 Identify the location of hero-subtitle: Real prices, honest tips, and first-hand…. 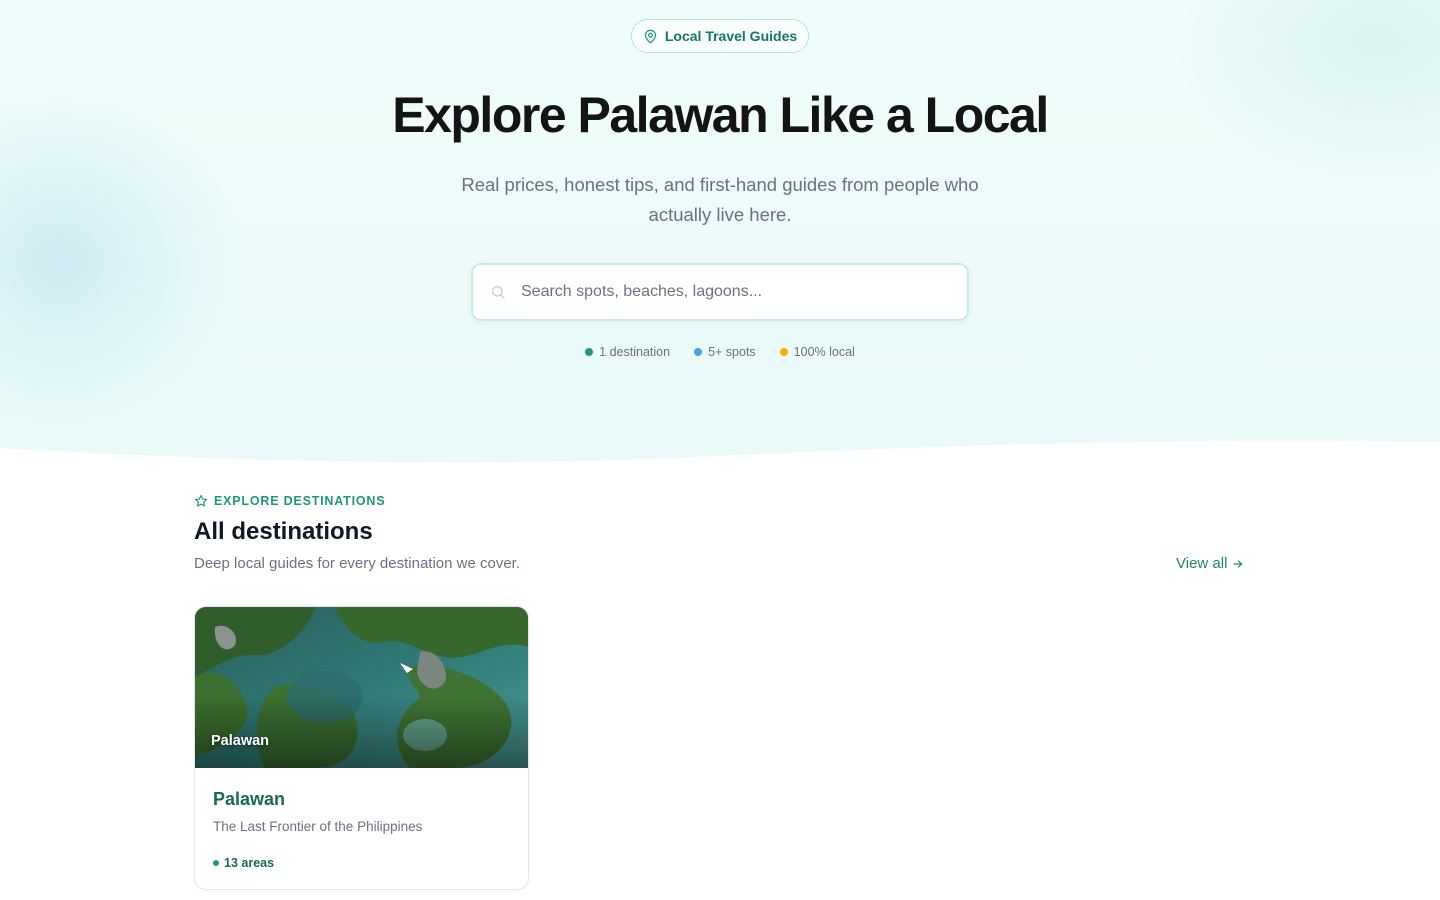
(720, 199).